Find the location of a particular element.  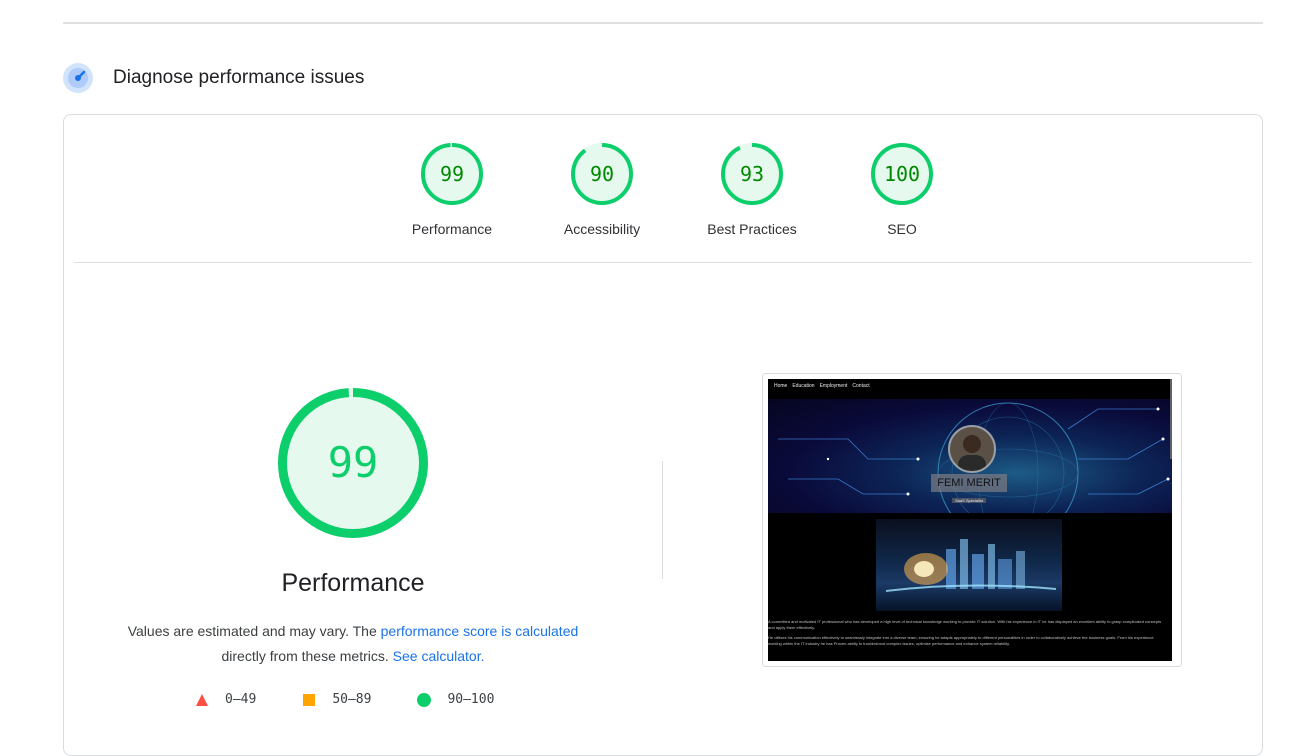

screenshot-nav: Home Education Employment Contact is located at coordinates (822, 386).